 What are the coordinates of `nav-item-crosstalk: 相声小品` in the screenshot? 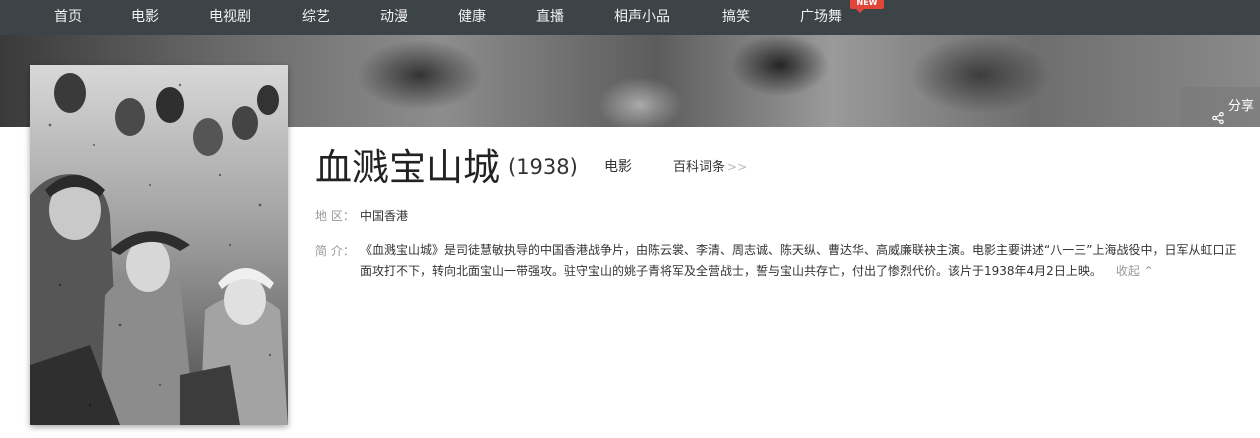 It's located at (642, 17).